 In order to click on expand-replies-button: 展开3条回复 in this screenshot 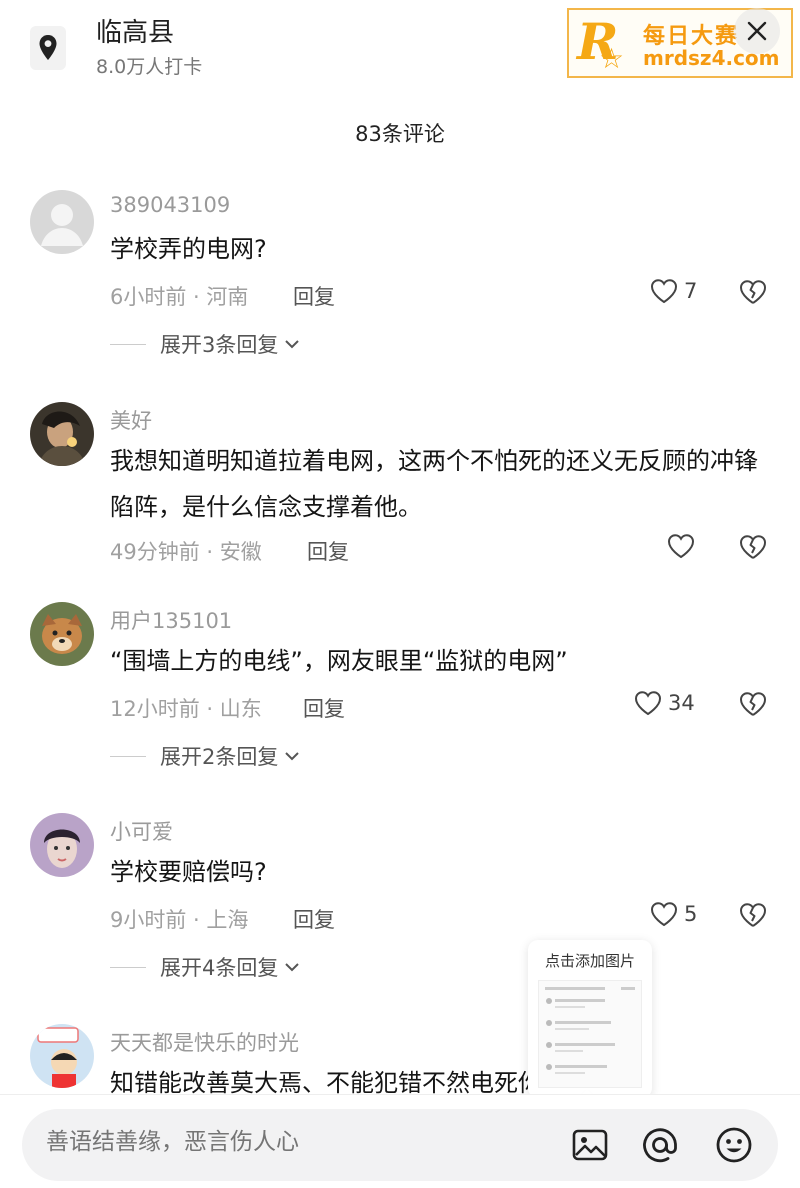, I will do `click(205, 344)`.